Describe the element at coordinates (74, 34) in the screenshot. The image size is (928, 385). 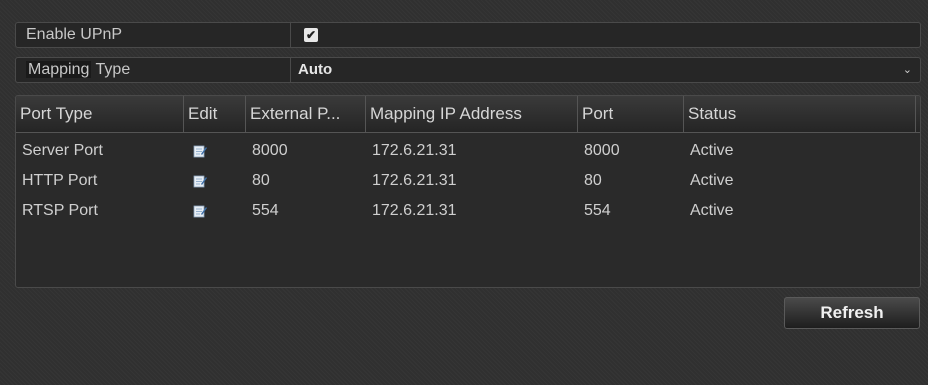
I see `enable-upnp-label: Enable UPnP` at that location.